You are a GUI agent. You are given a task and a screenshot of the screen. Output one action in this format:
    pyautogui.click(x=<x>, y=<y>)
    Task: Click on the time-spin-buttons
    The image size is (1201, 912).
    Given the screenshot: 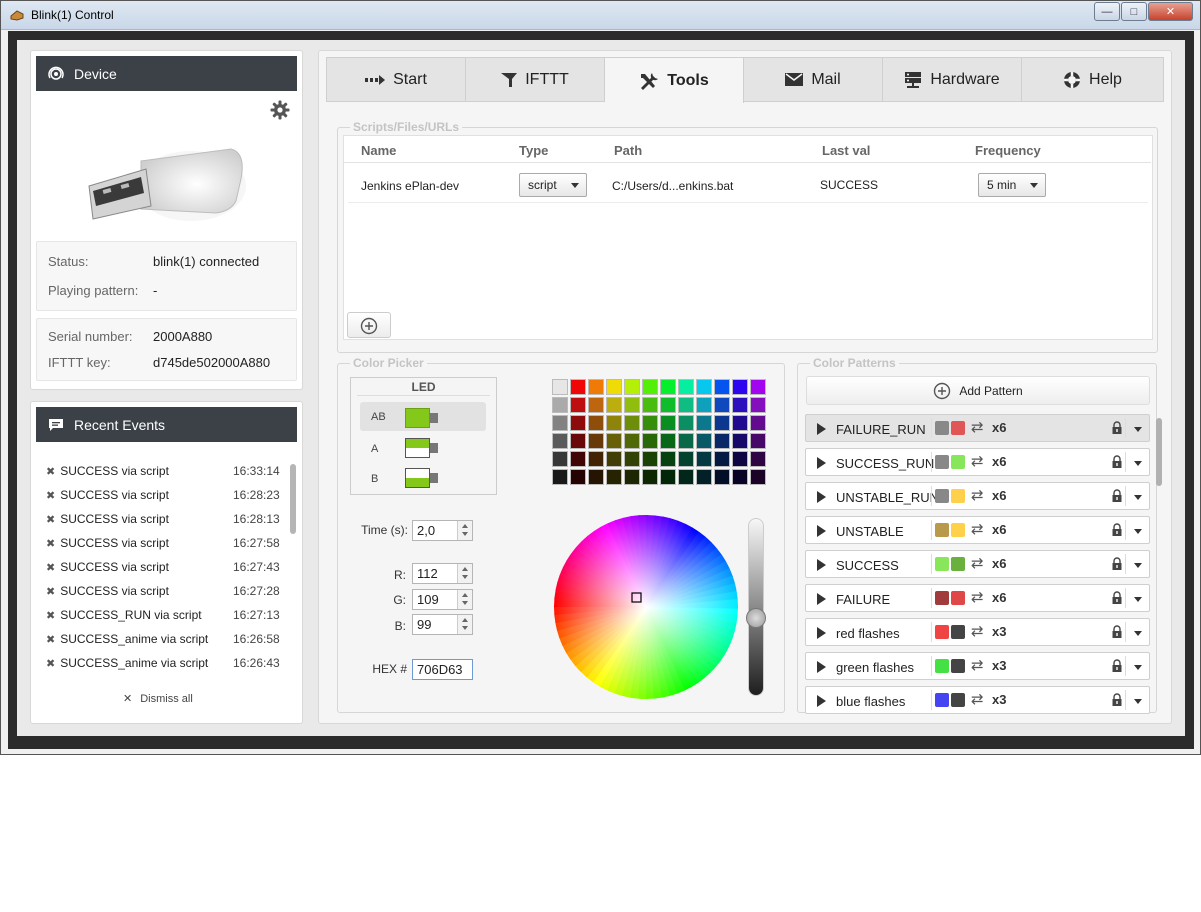 What is the action you would take?
    pyautogui.click(x=464, y=530)
    